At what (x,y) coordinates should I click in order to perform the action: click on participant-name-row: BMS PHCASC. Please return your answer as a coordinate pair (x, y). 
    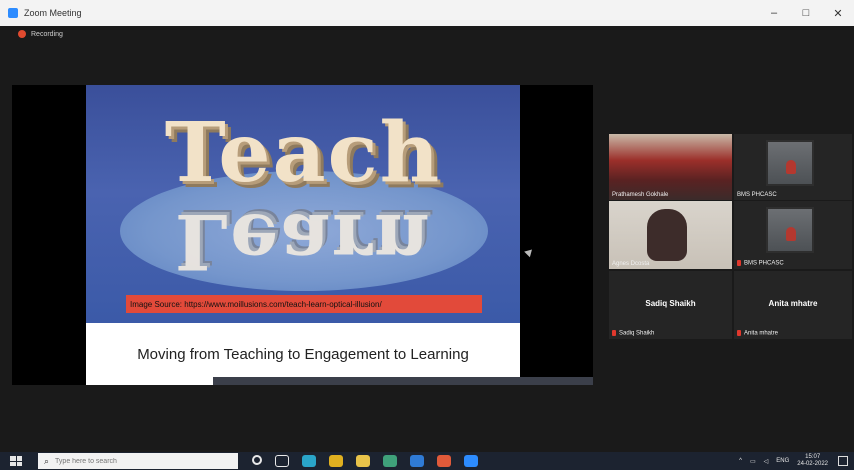
    Looking at the image, I should click on (760, 263).